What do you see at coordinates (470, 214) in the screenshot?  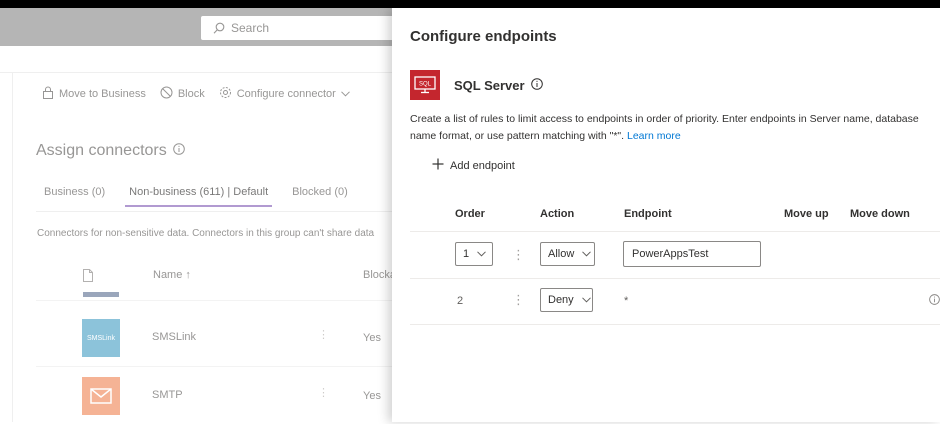 I see `column-header-order: Order` at bounding box center [470, 214].